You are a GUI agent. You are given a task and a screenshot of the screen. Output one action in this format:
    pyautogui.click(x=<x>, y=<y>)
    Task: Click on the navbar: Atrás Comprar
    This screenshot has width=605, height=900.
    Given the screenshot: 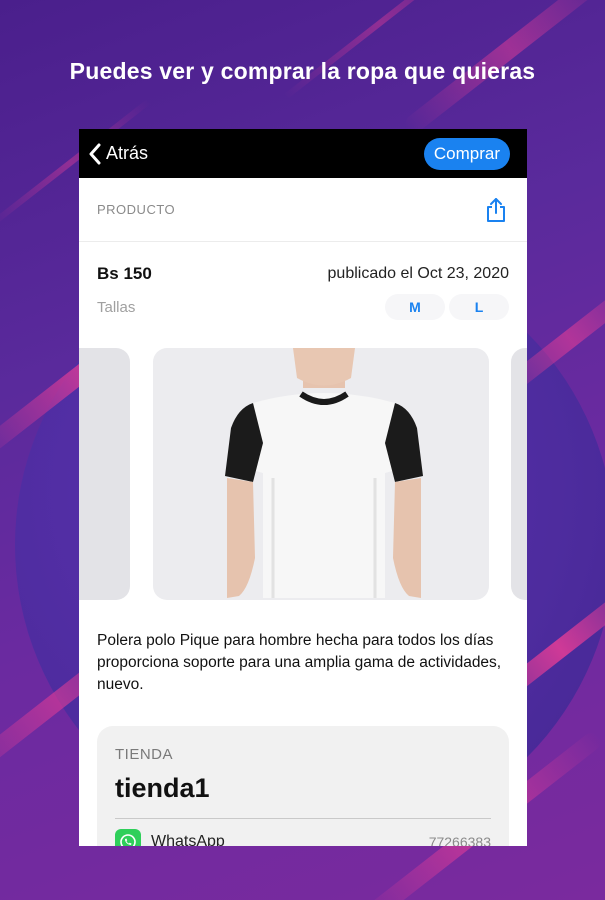 What is the action you would take?
    pyautogui.click(x=303, y=153)
    